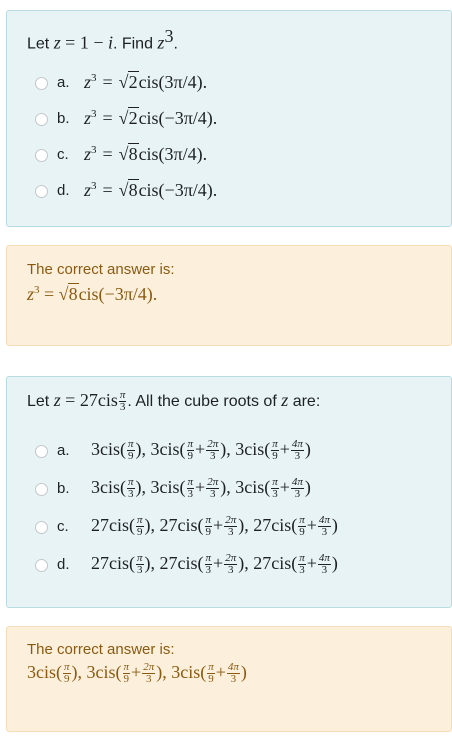 The image size is (452, 739). Describe the element at coordinates (101, 269) in the screenshot. I see `feedback-1-label: The correct answer is:` at that location.